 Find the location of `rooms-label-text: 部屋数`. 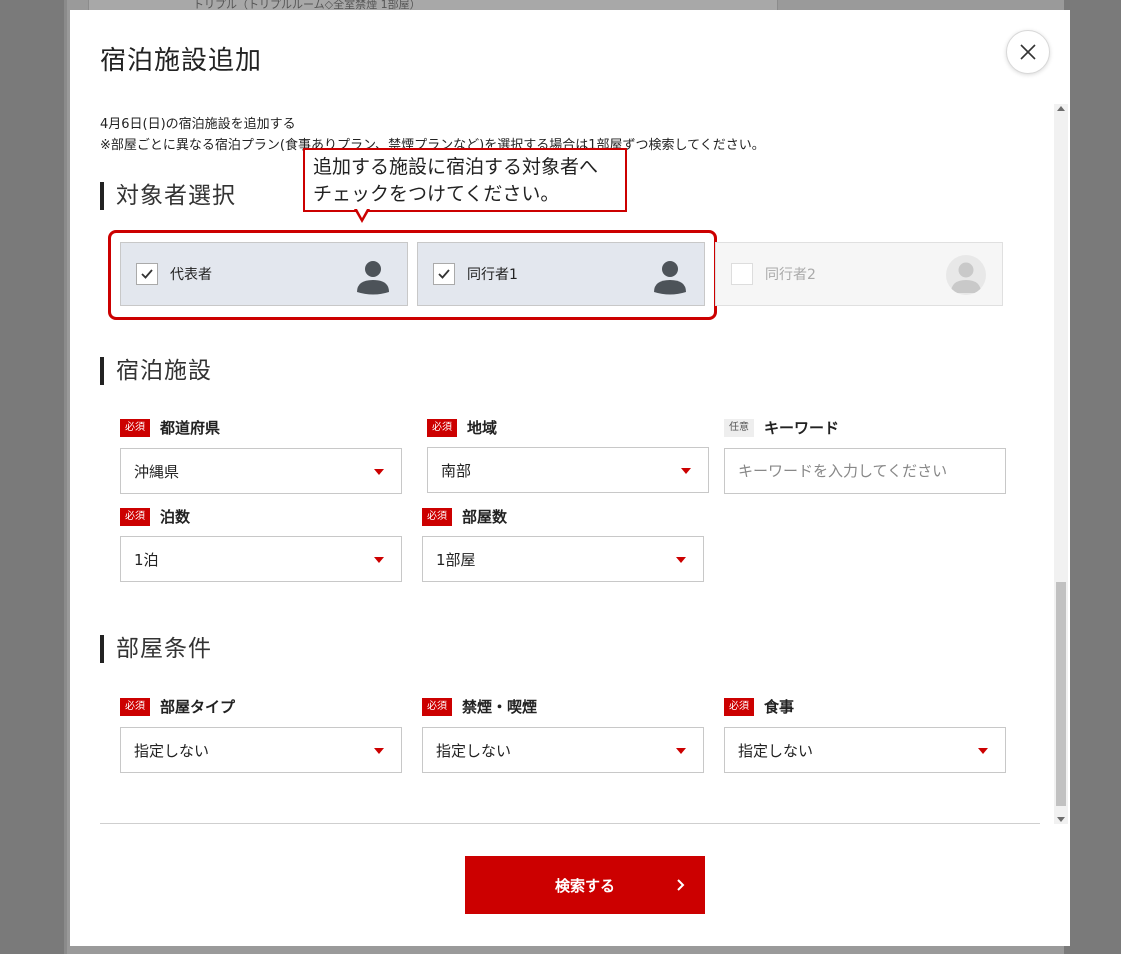

rooms-label-text: 部屋数 is located at coordinates (485, 517).